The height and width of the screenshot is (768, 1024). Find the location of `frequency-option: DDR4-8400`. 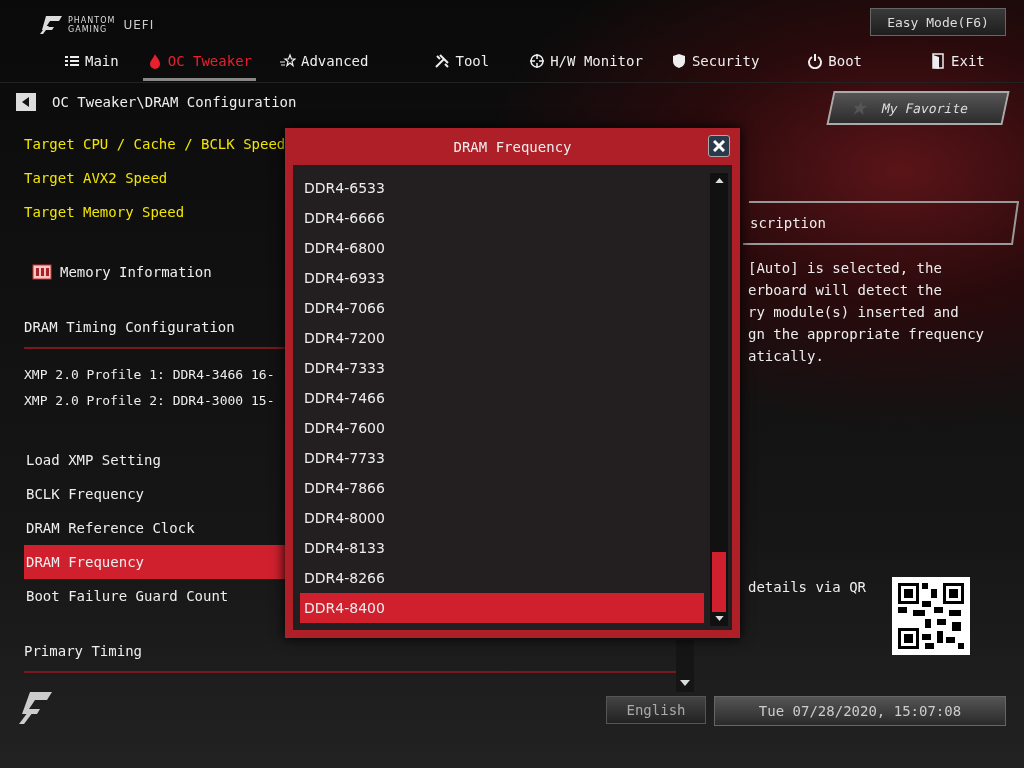

frequency-option: DDR4-8400 is located at coordinates (502, 608).